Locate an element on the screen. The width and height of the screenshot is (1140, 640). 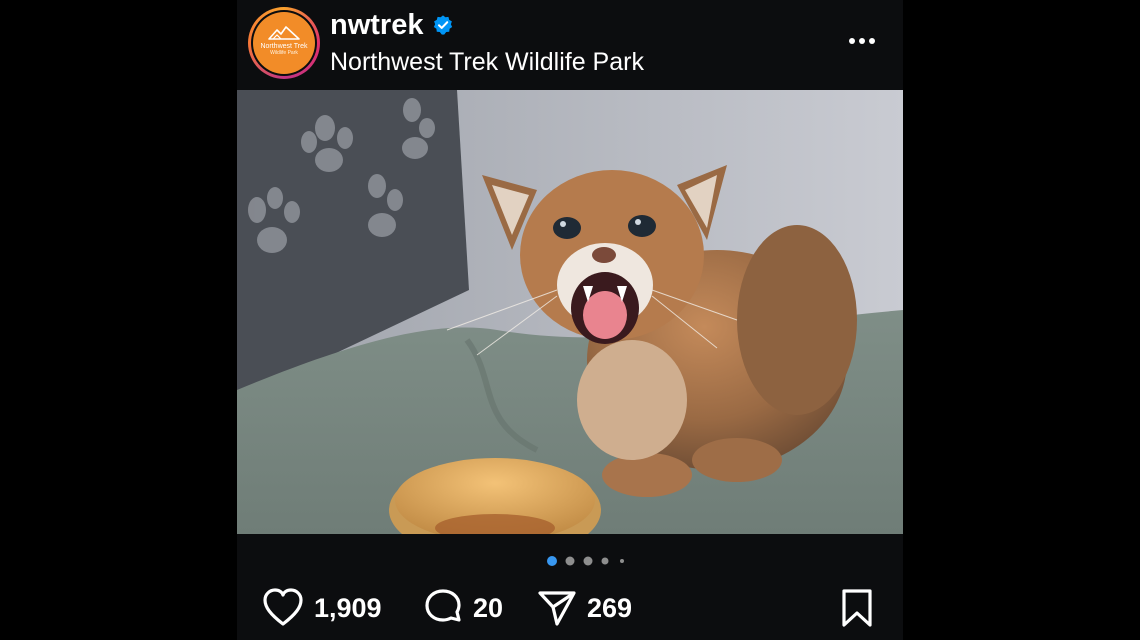
paper-plane-icon is located at coordinates (557, 608).